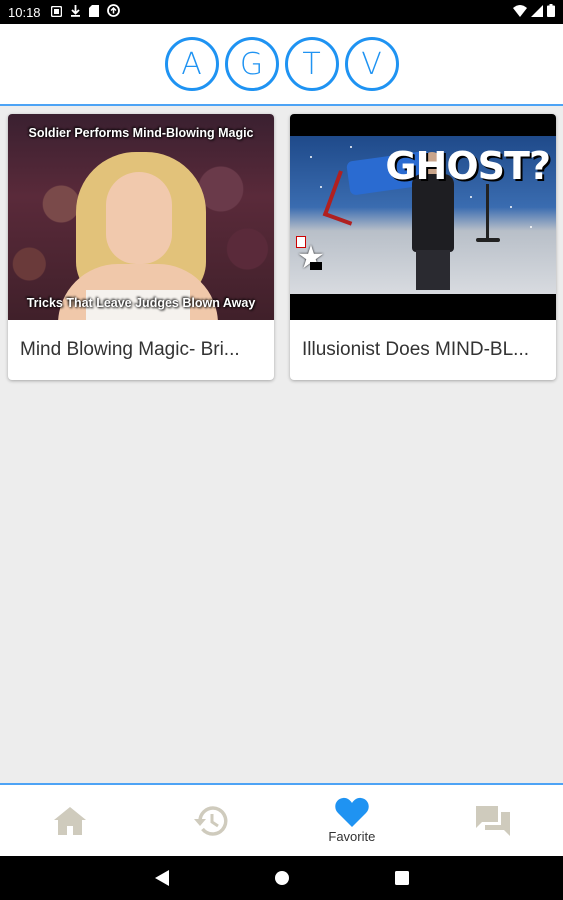 This screenshot has height=900, width=563. Describe the element at coordinates (488, 240) in the screenshot. I see `thumbnail-stand-base` at that location.